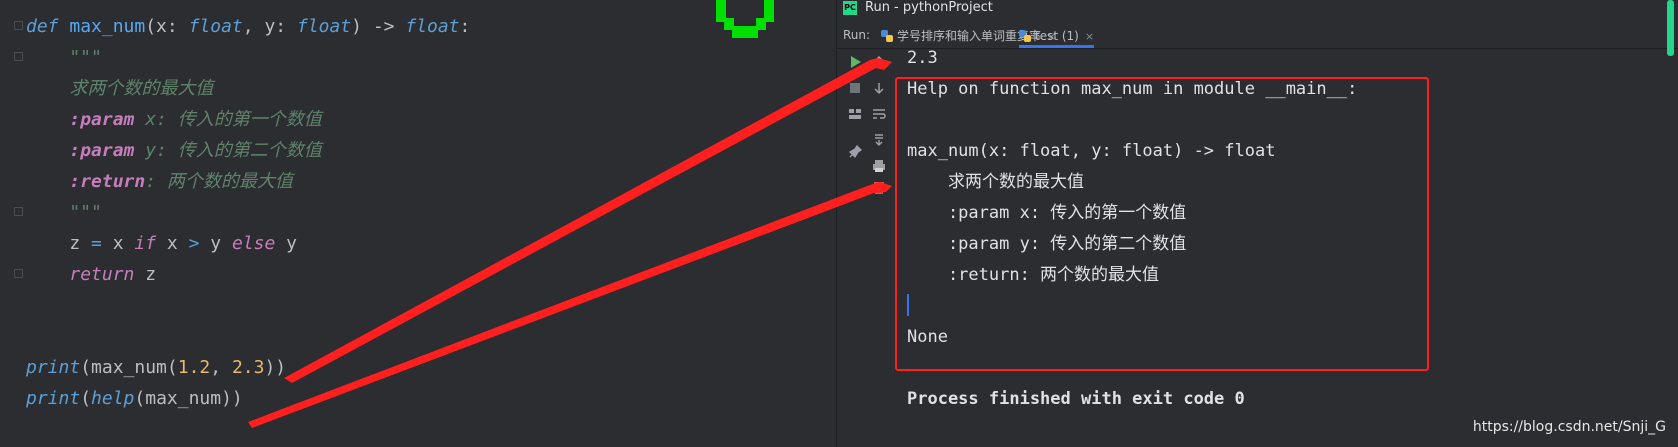 The width and height of the screenshot is (1678, 447). I want to click on code-token: 1.2, so click(194, 367).